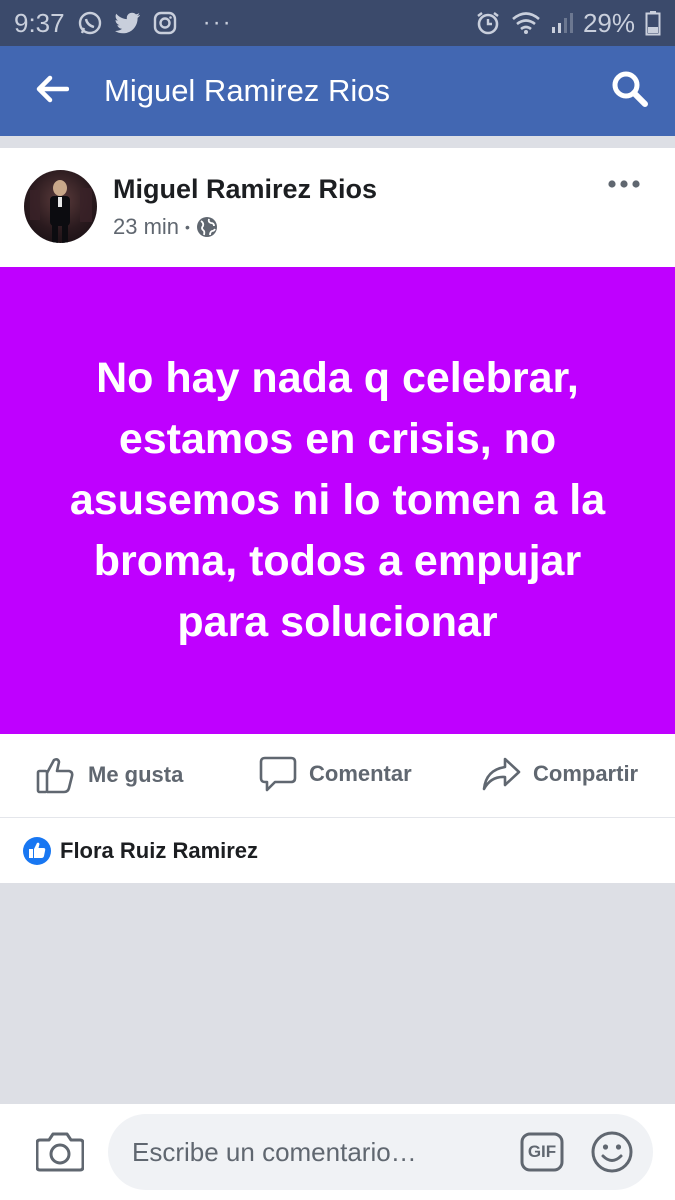  What do you see at coordinates (127, 23) in the screenshot?
I see `twitter-icon` at bounding box center [127, 23].